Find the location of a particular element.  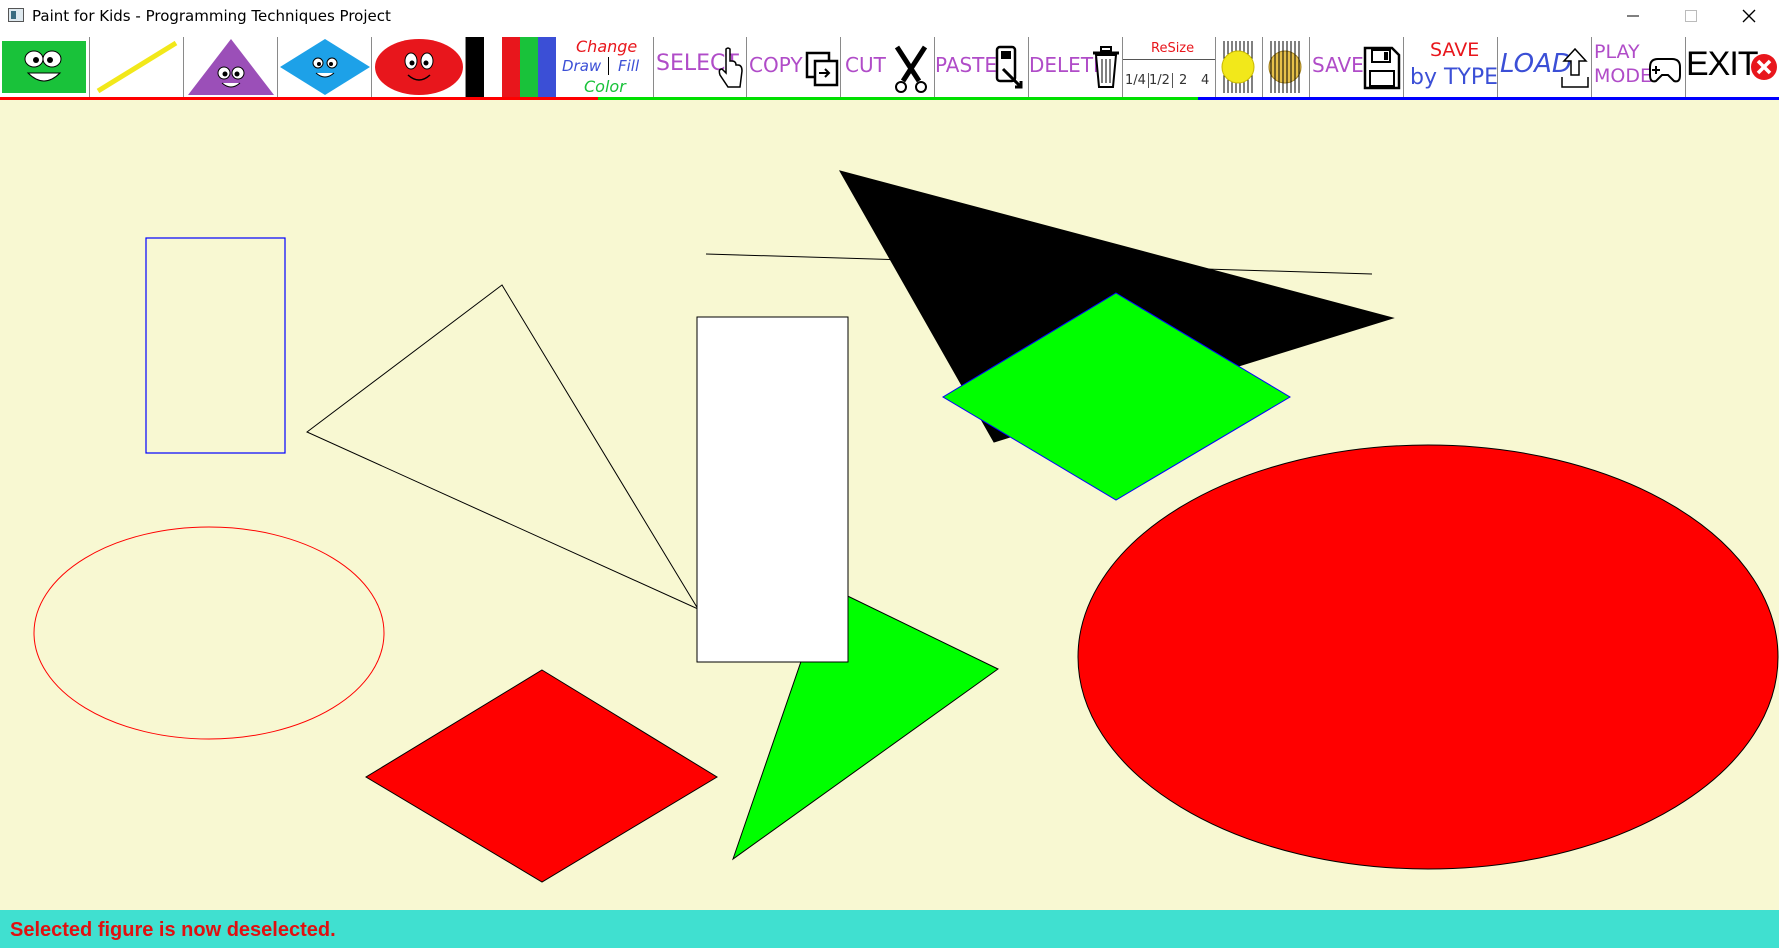

ellipse-tool-button is located at coordinates (419, 67).